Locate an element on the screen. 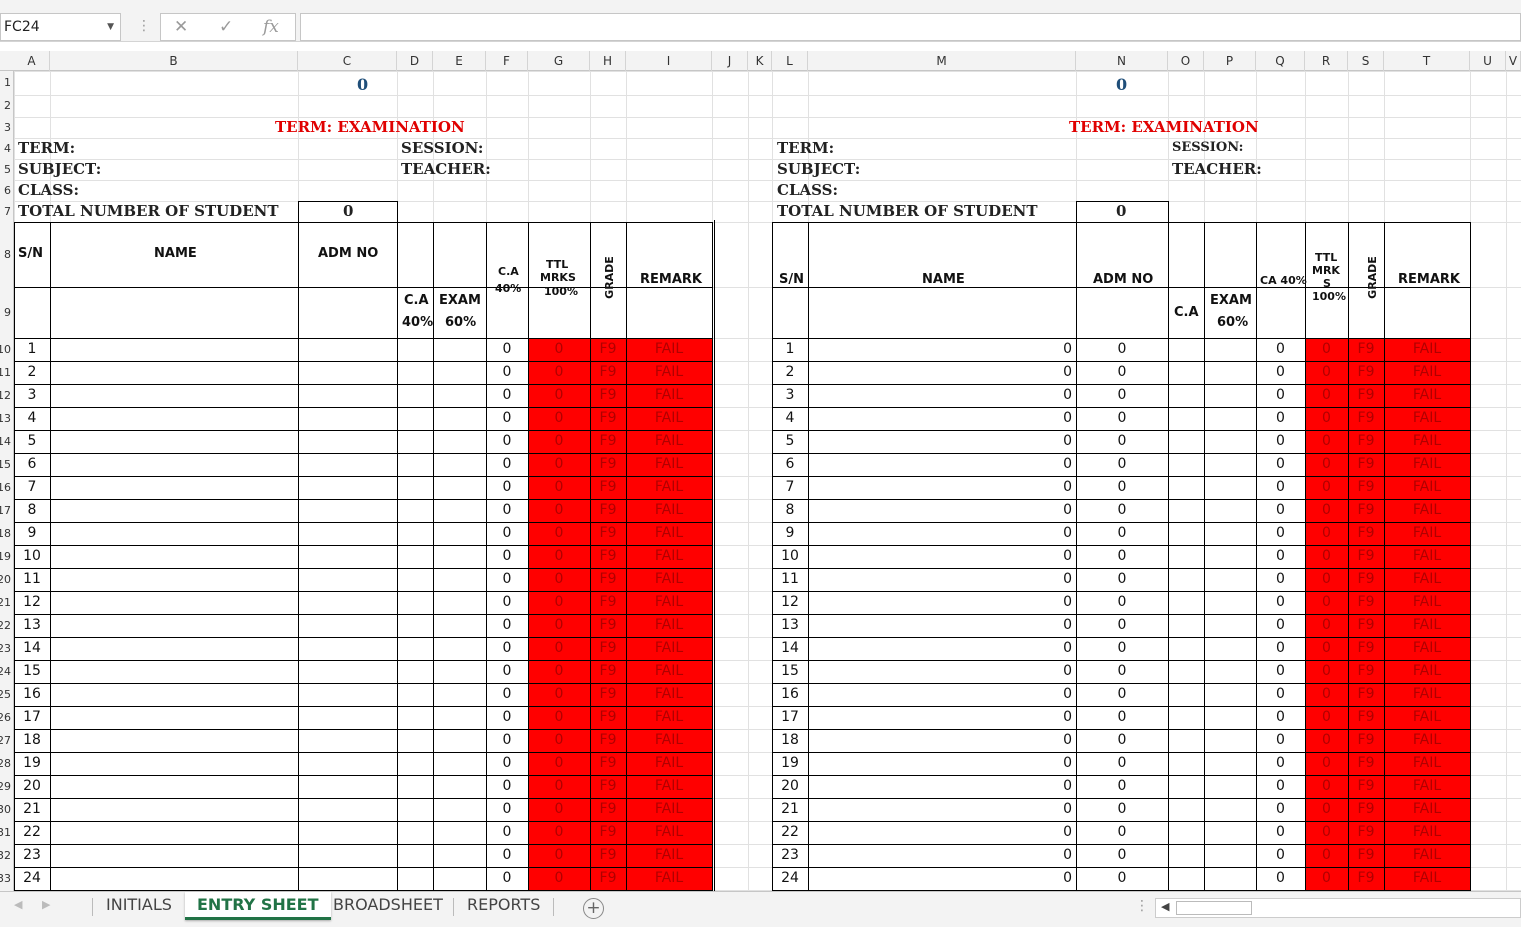 The height and width of the screenshot is (927, 1521). left-sn-cell: 15 is located at coordinates (32, 671).